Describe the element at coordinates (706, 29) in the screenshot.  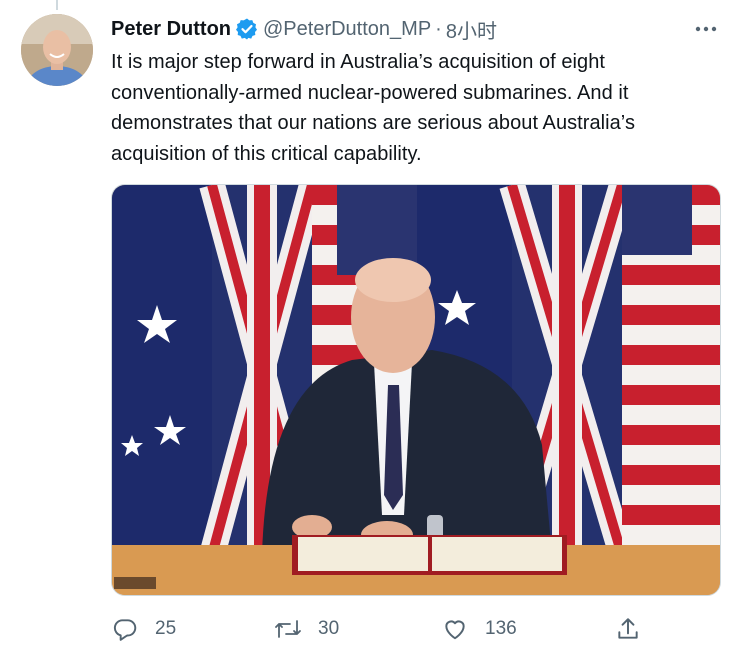
I see `more-icon` at that location.